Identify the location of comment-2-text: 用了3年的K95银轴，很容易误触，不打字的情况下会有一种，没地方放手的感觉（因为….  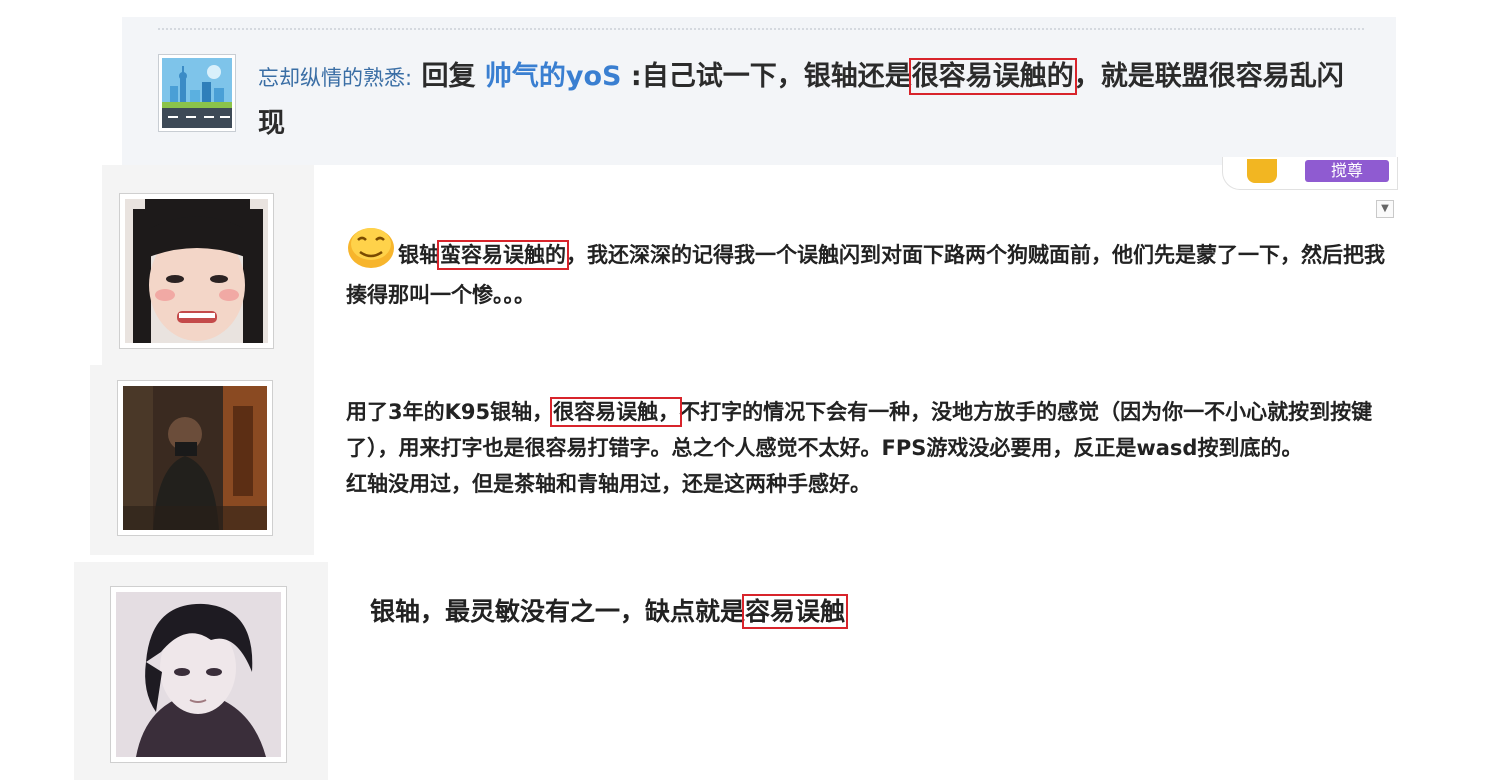
(866, 448).